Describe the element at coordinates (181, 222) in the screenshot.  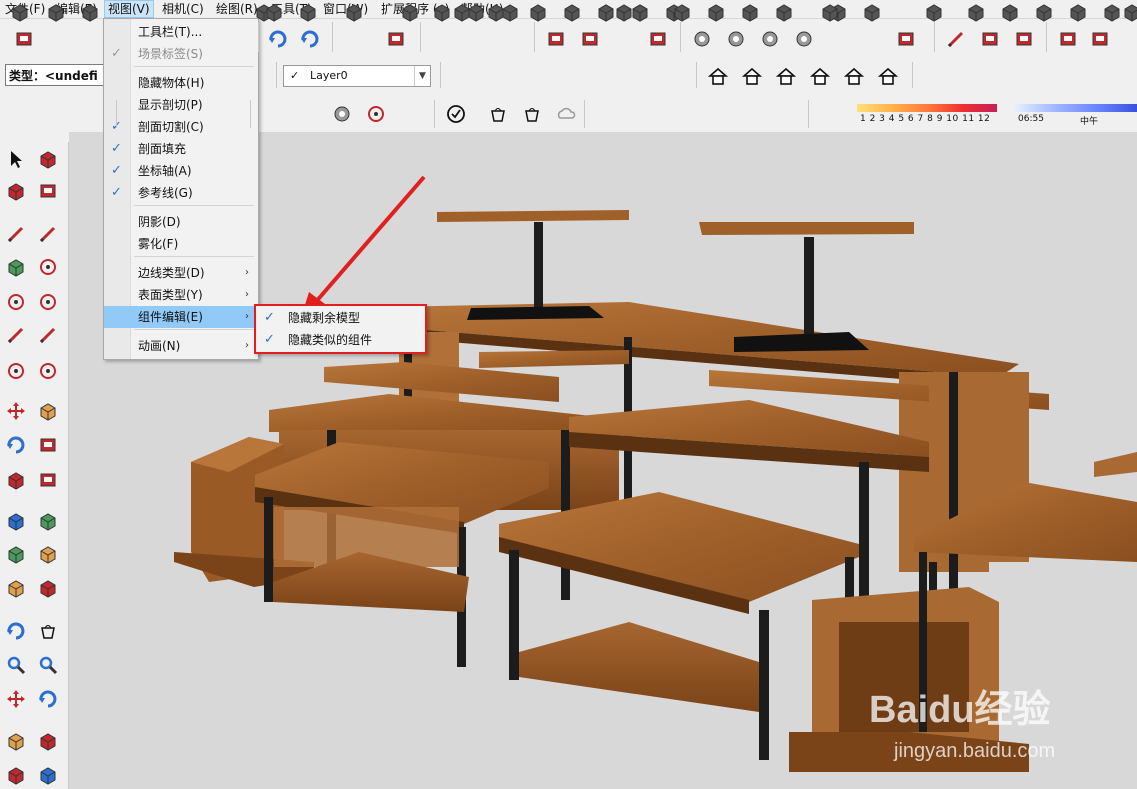
I see `view-menu-item: 阴影(D)` at that location.